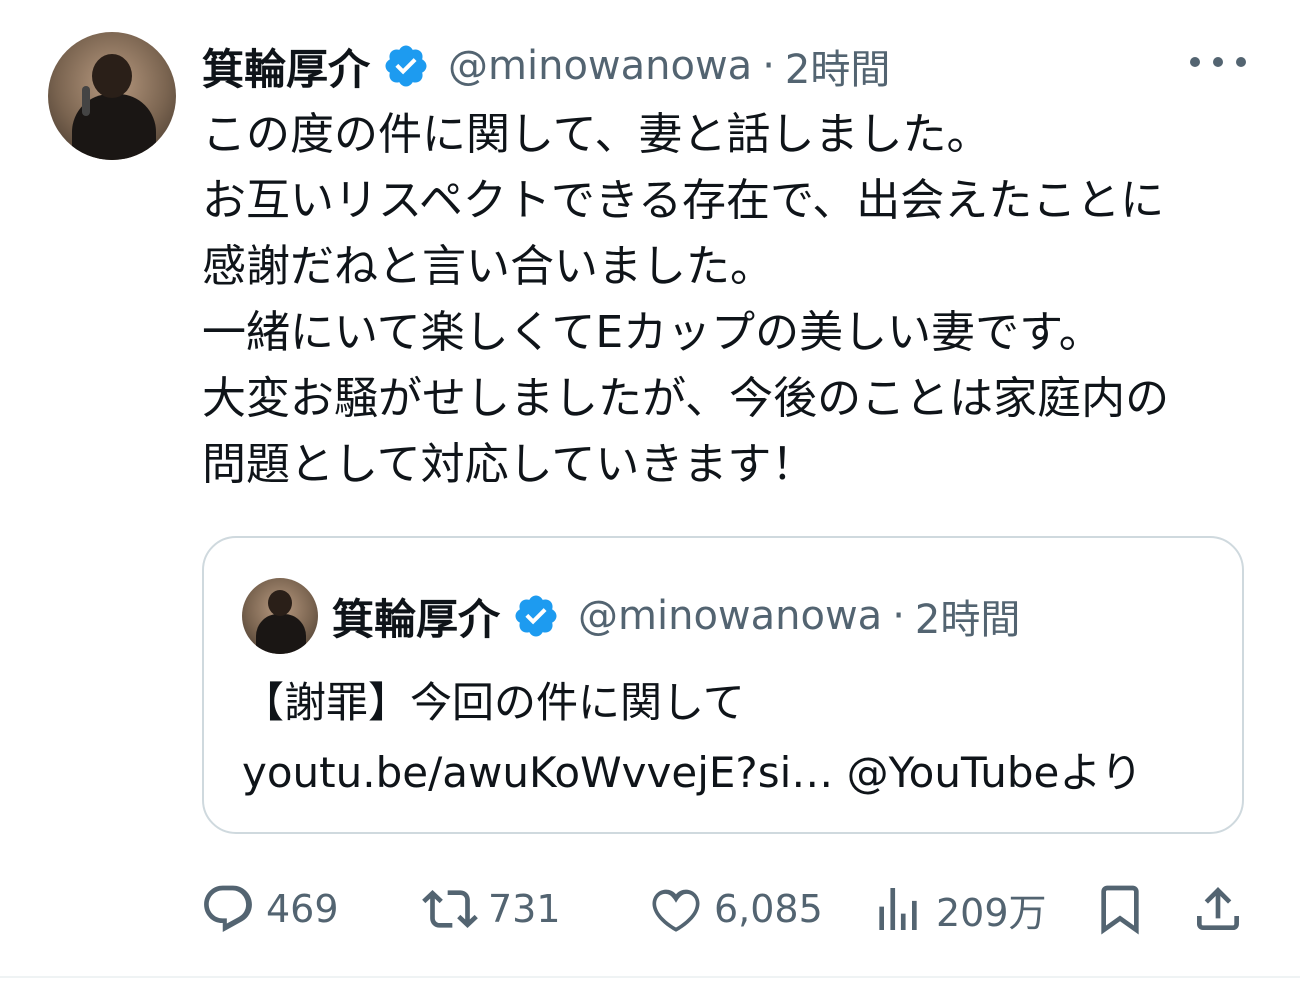 The width and height of the screenshot is (1300, 989). Describe the element at coordinates (112, 96) in the screenshot. I see `author-avatar` at that location.